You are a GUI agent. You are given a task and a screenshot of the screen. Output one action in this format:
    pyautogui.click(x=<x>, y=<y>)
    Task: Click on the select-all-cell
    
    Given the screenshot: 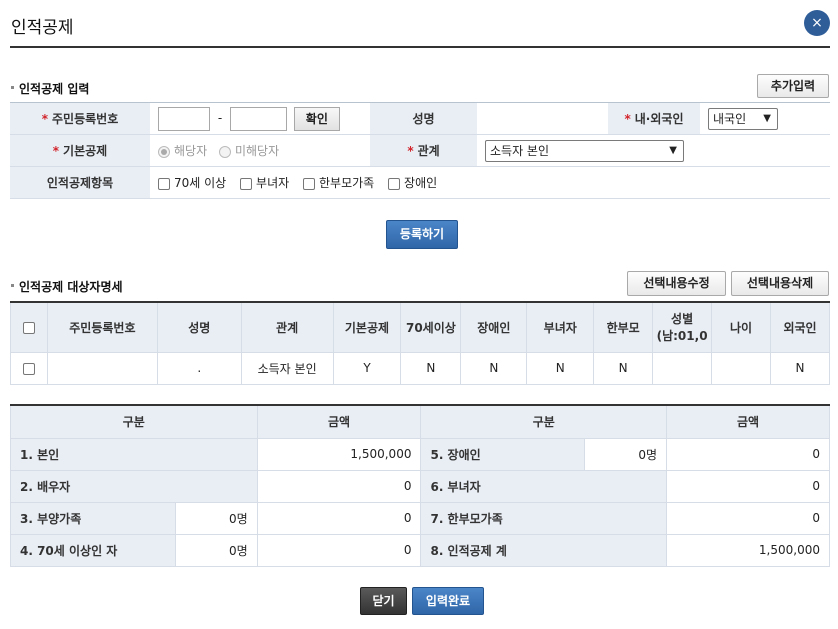 What is the action you would take?
    pyautogui.click(x=29, y=327)
    